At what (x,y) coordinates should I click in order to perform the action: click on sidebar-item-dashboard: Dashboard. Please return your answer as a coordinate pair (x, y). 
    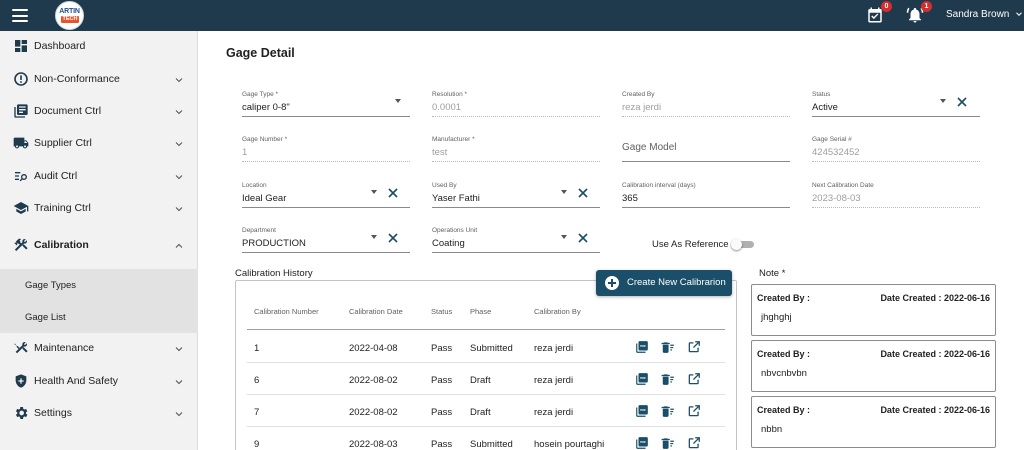
    Looking at the image, I should click on (99, 46).